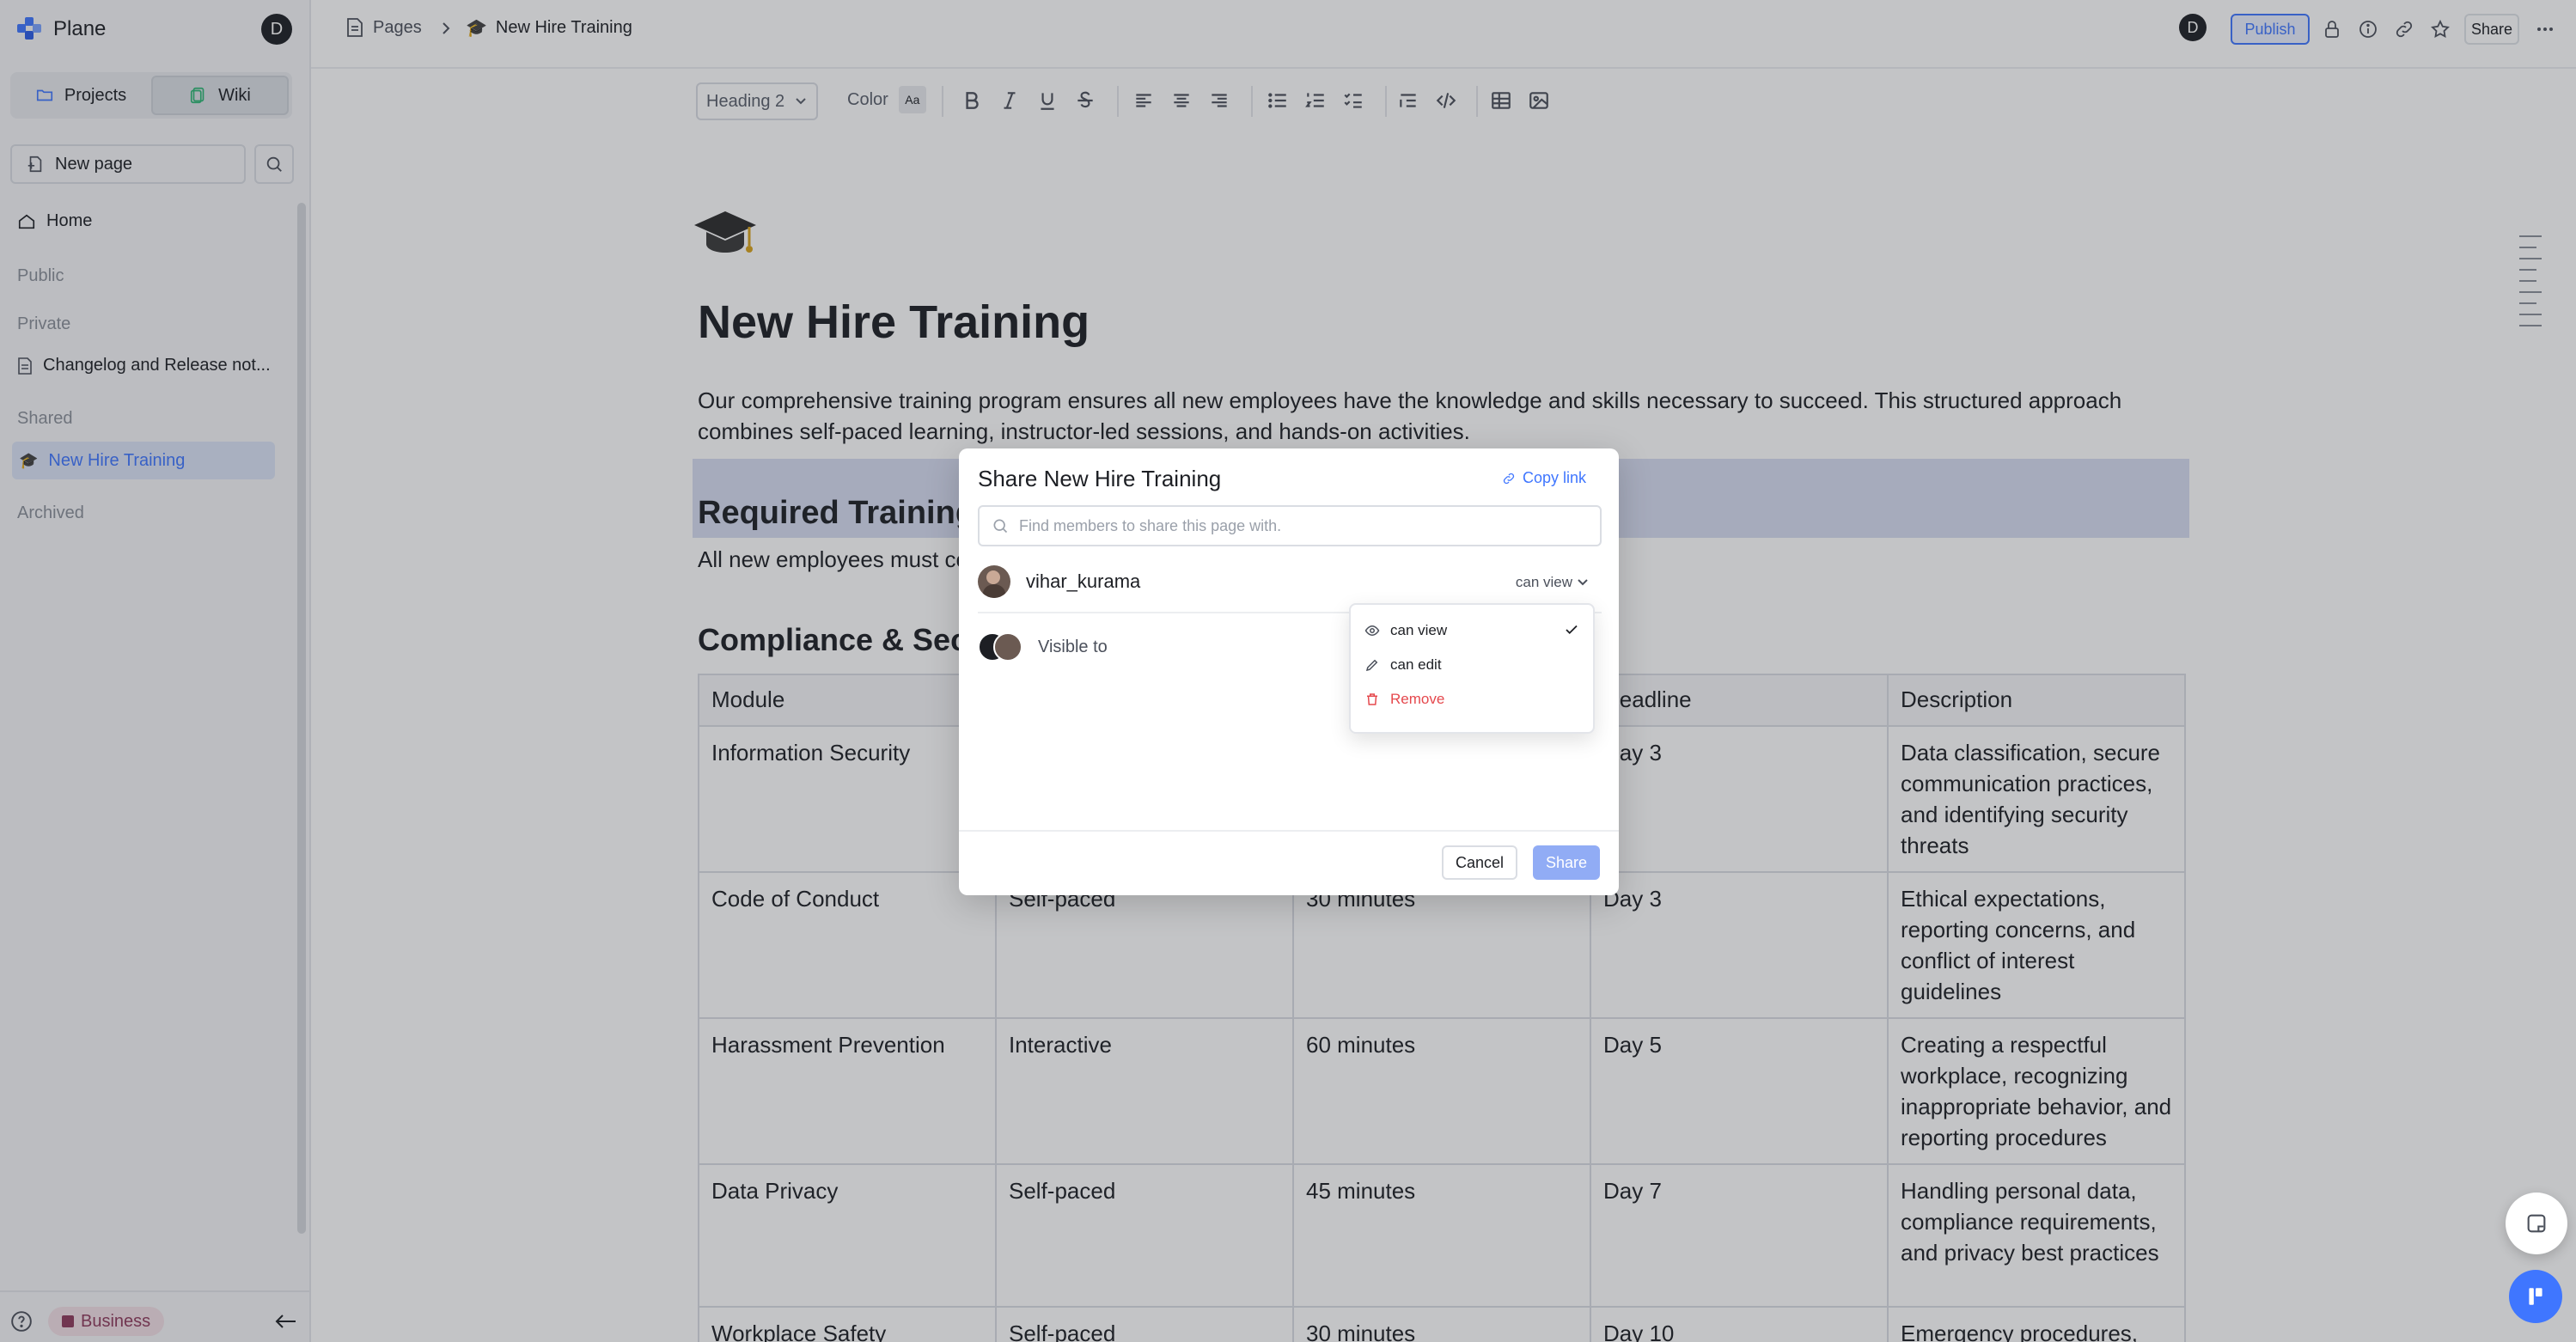 This screenshot has width=2576, height=1342. I want to click on avatar, so click(1007, 647).